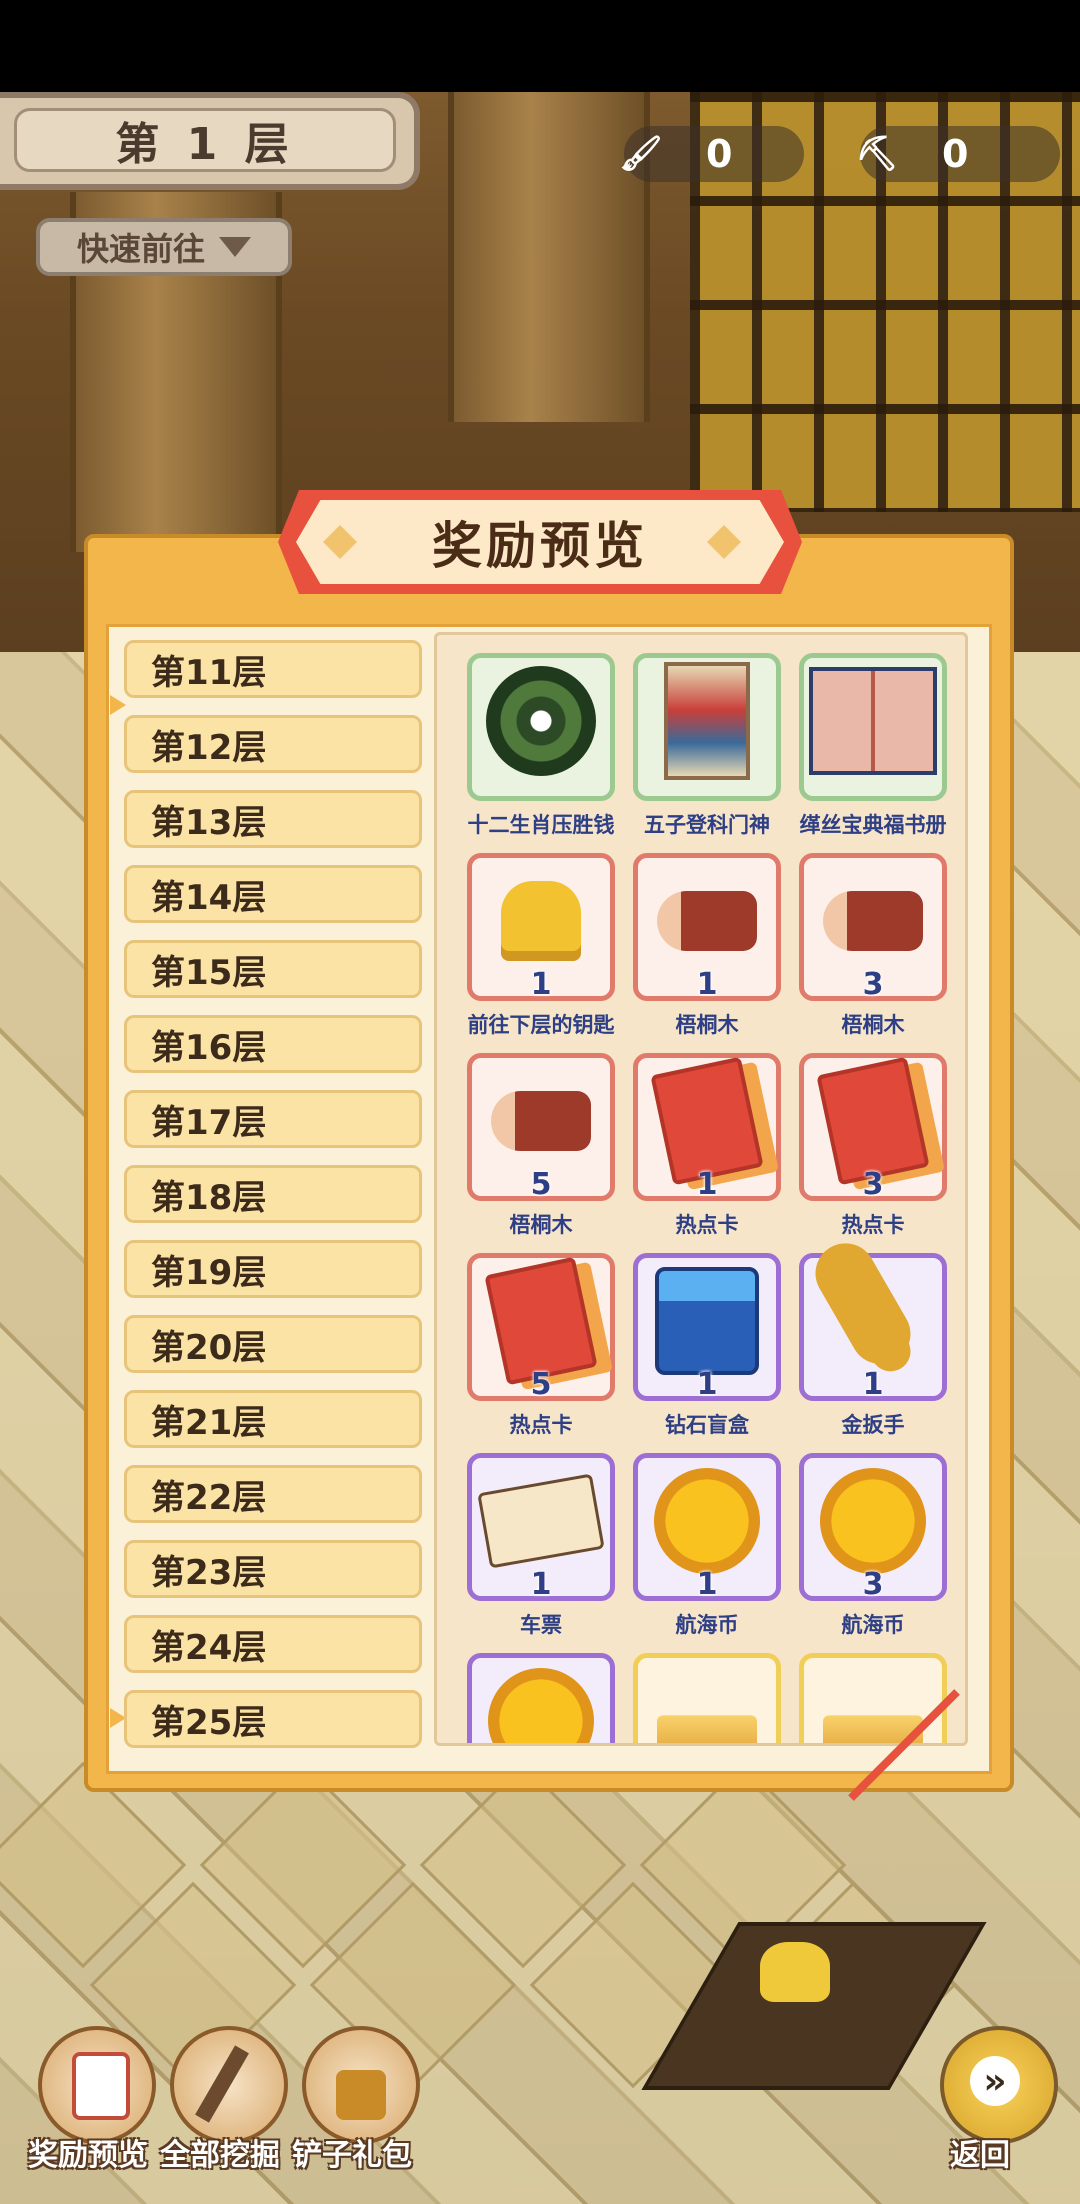 Image resolution: width=1080 pixels, height=2204 pixels. What do you see at coordinates (707, 1729) in the screenshot?
I see `gold-bar-icon` at bounding box center [707, 1729].